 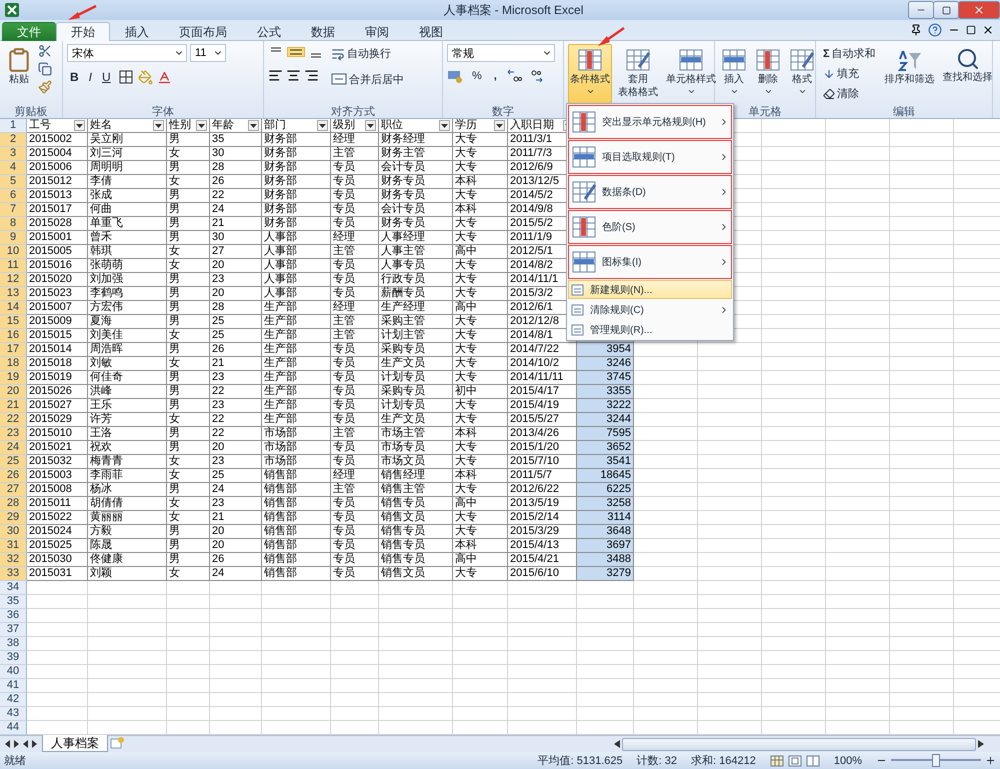 What do you see at coordinates (935, 30) in the screenshot?
I see `help-icon` at bounding box center [935, 30].